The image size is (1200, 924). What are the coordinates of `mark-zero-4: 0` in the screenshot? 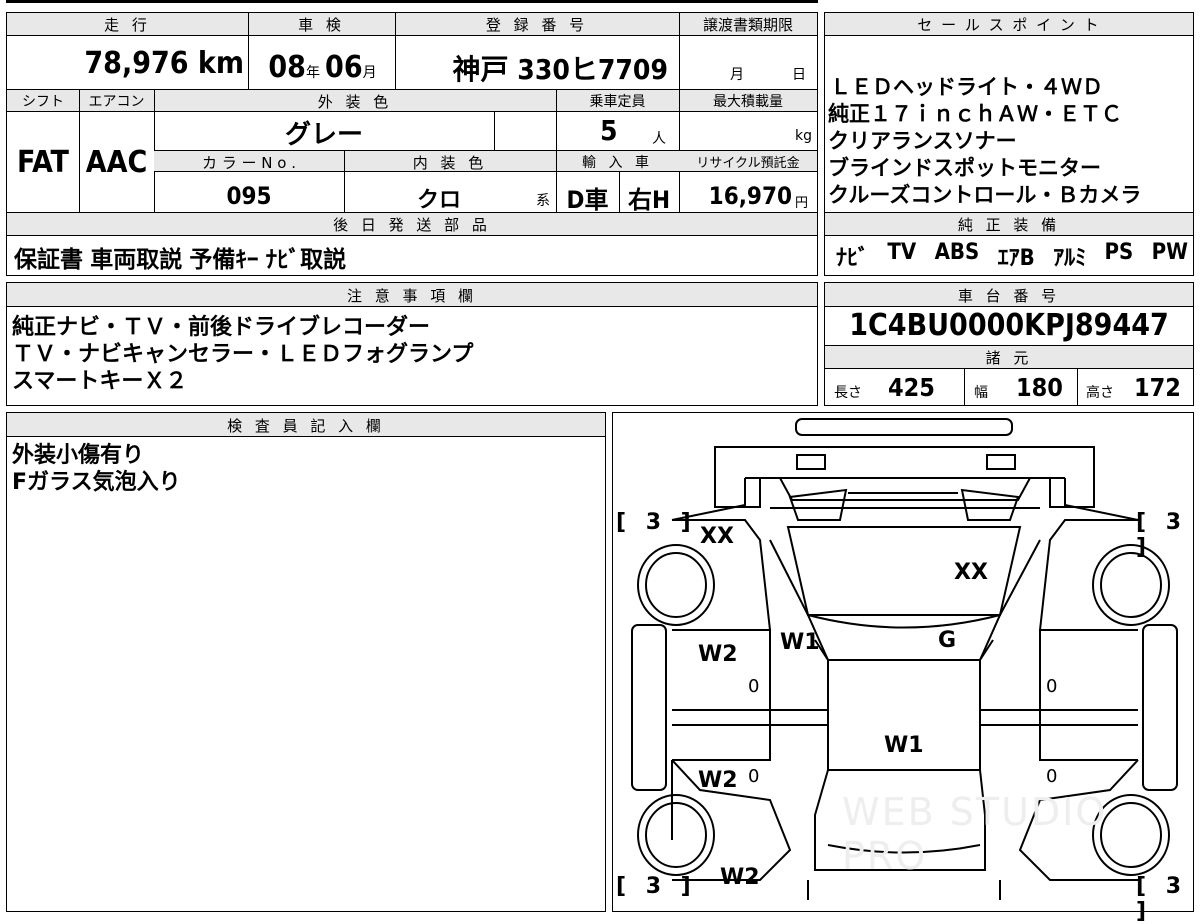 It's located at (1052, 776).